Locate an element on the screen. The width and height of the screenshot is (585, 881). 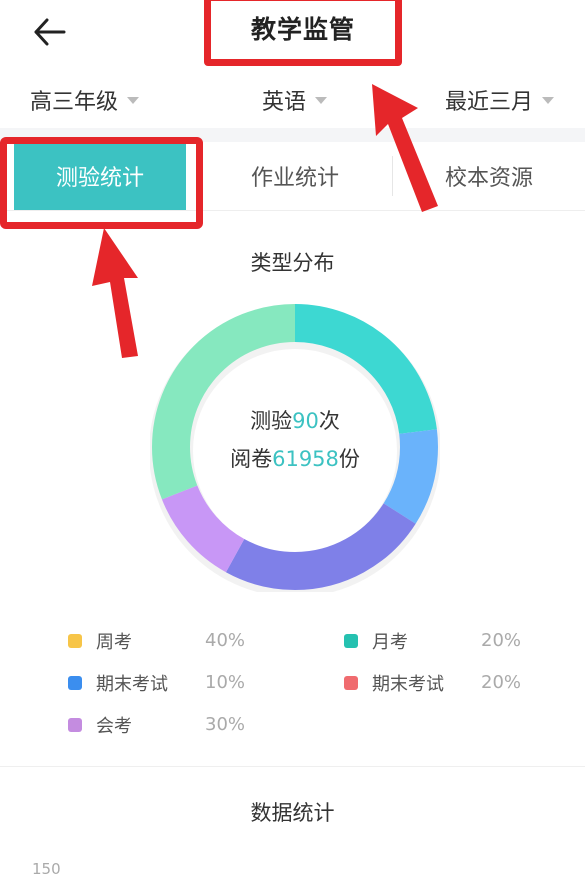
donut-center-text: 测验90次 阅卷61958份 is located at coordinates (295, 440).